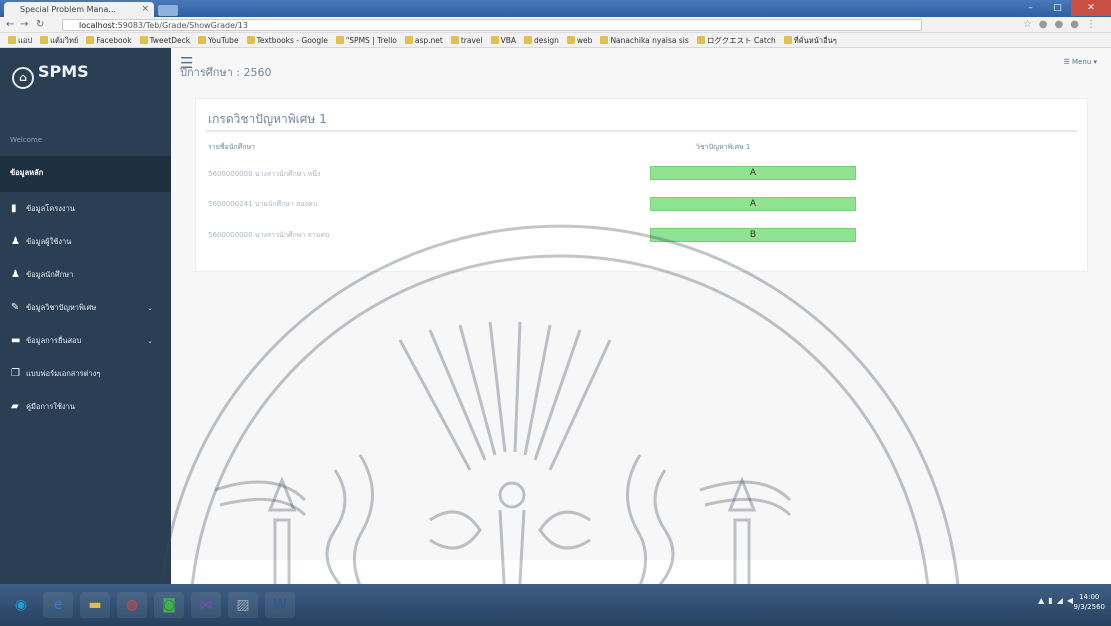  I want to click on sidebar-item: ❐ แบบฟอร์มเอกสารต่างๆ, so click(85, 373).